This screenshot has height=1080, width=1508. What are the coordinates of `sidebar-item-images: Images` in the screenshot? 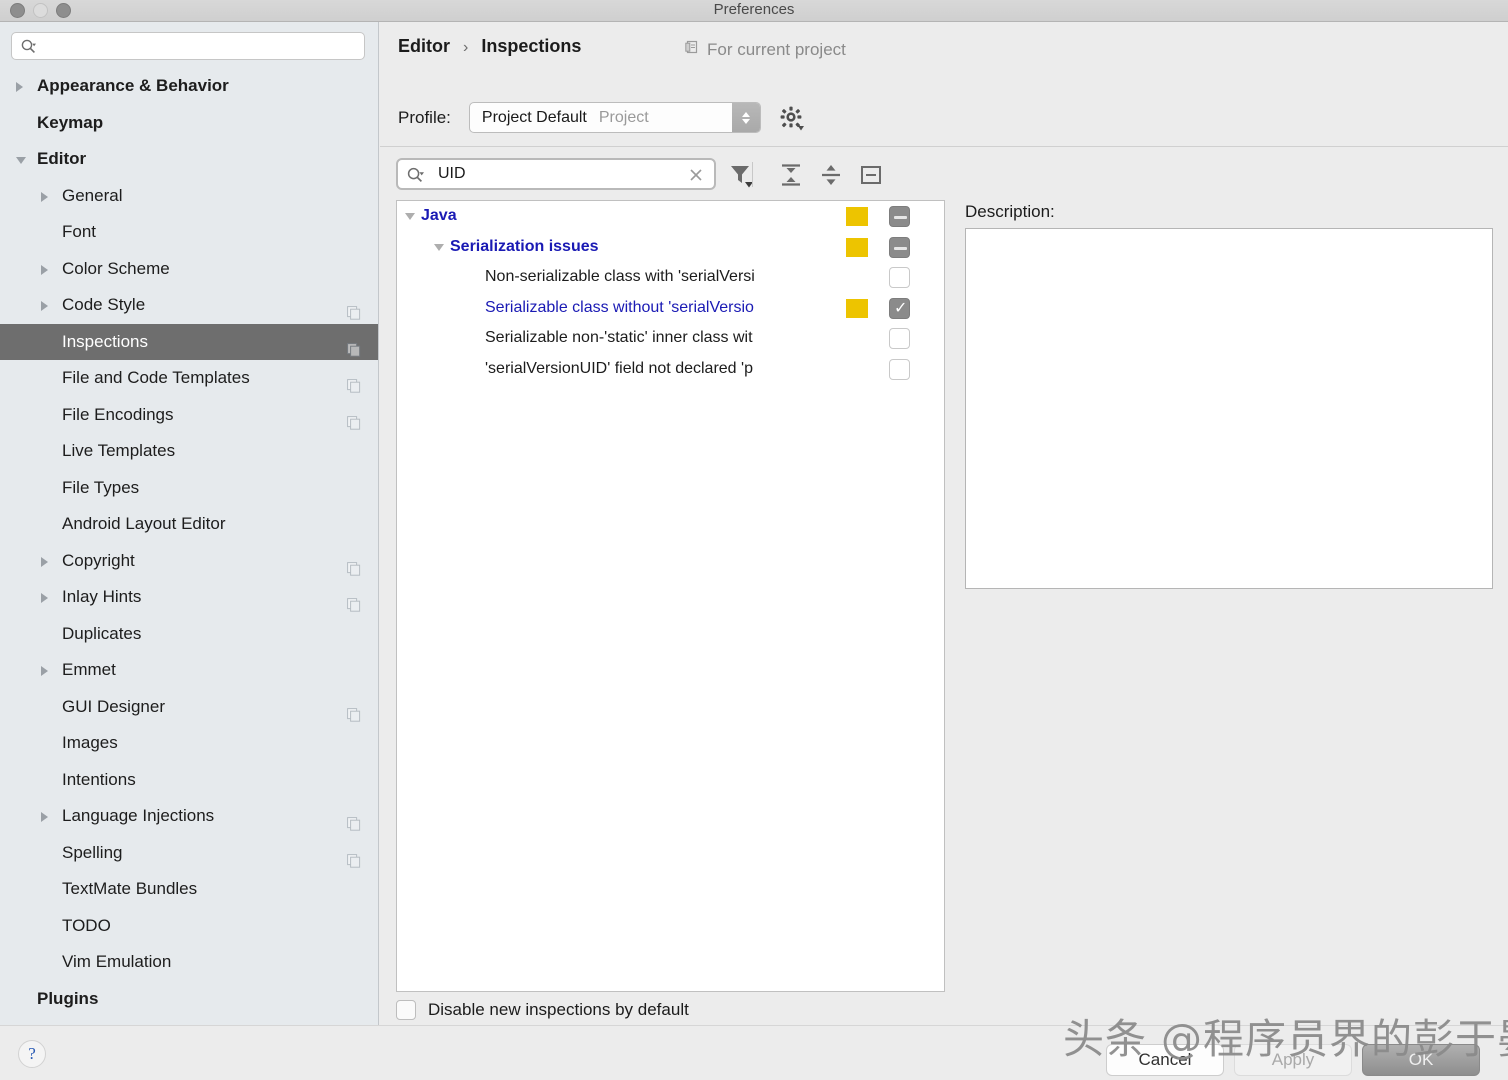 It's located at (189, 743).